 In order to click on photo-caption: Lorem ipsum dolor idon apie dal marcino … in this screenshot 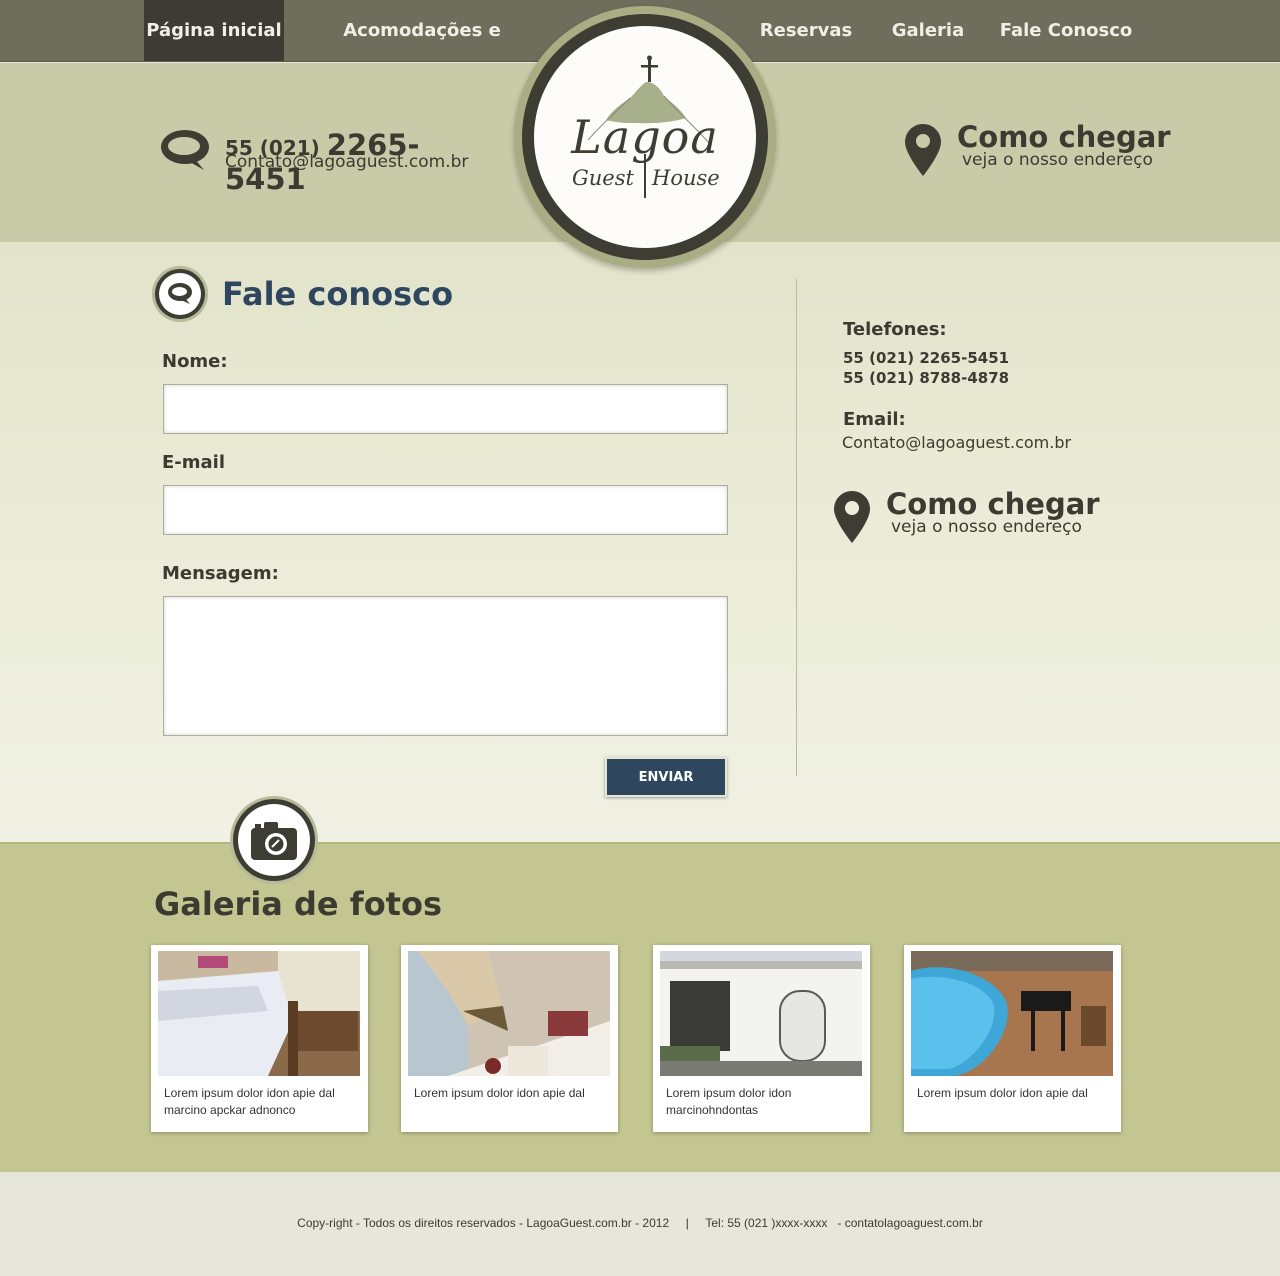, I will do `click(249, 1101)`.